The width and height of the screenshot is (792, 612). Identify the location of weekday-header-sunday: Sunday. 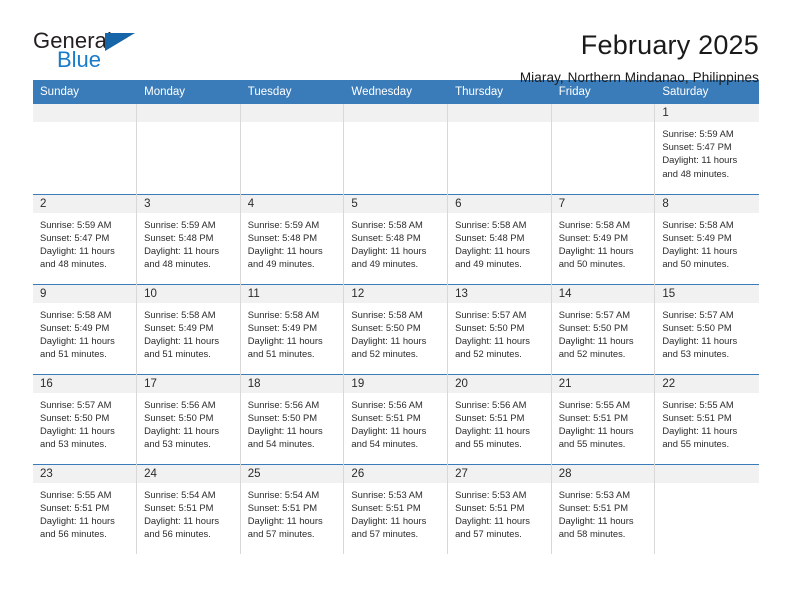
(85, 92).